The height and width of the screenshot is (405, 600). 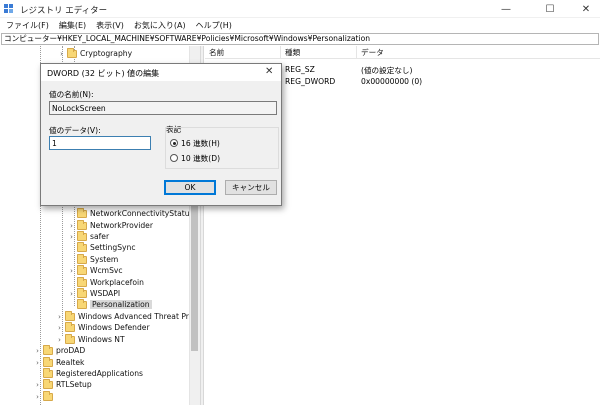 I want to click on tree-item-registeredapplications: RegisteredApplications, so click(x=88, y=373).